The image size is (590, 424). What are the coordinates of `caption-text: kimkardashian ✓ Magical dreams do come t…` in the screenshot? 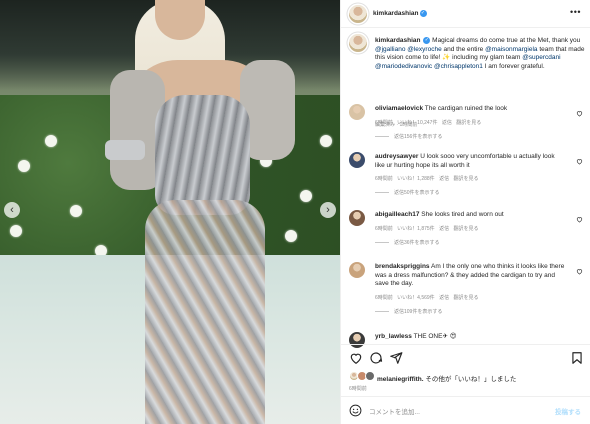 It's located at (481, 54).